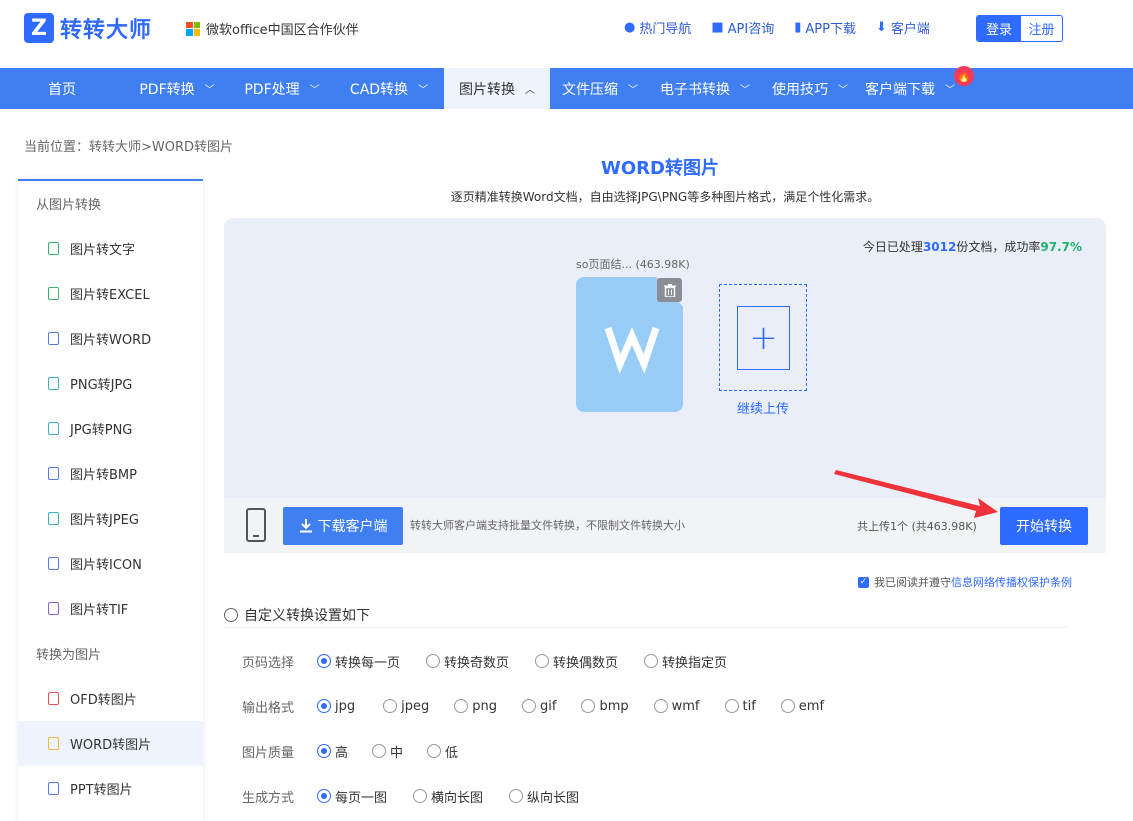 This screenshot has height=821, width=1133. Describe the element at coordinates (110, 698) in the screenshot. I see `sidebar-item-ofd-to-image: OFD转图片` at that location.